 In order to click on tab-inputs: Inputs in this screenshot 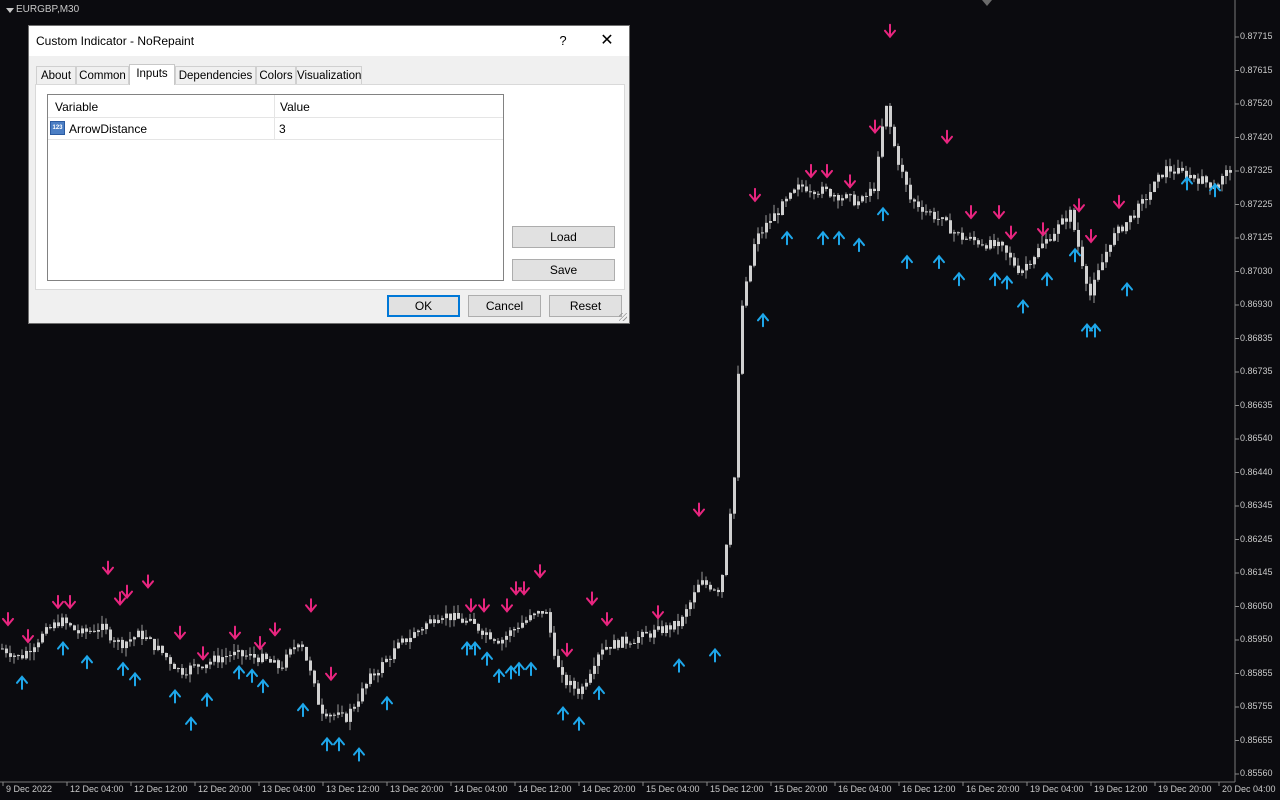, I will do `click(152, 74)`.